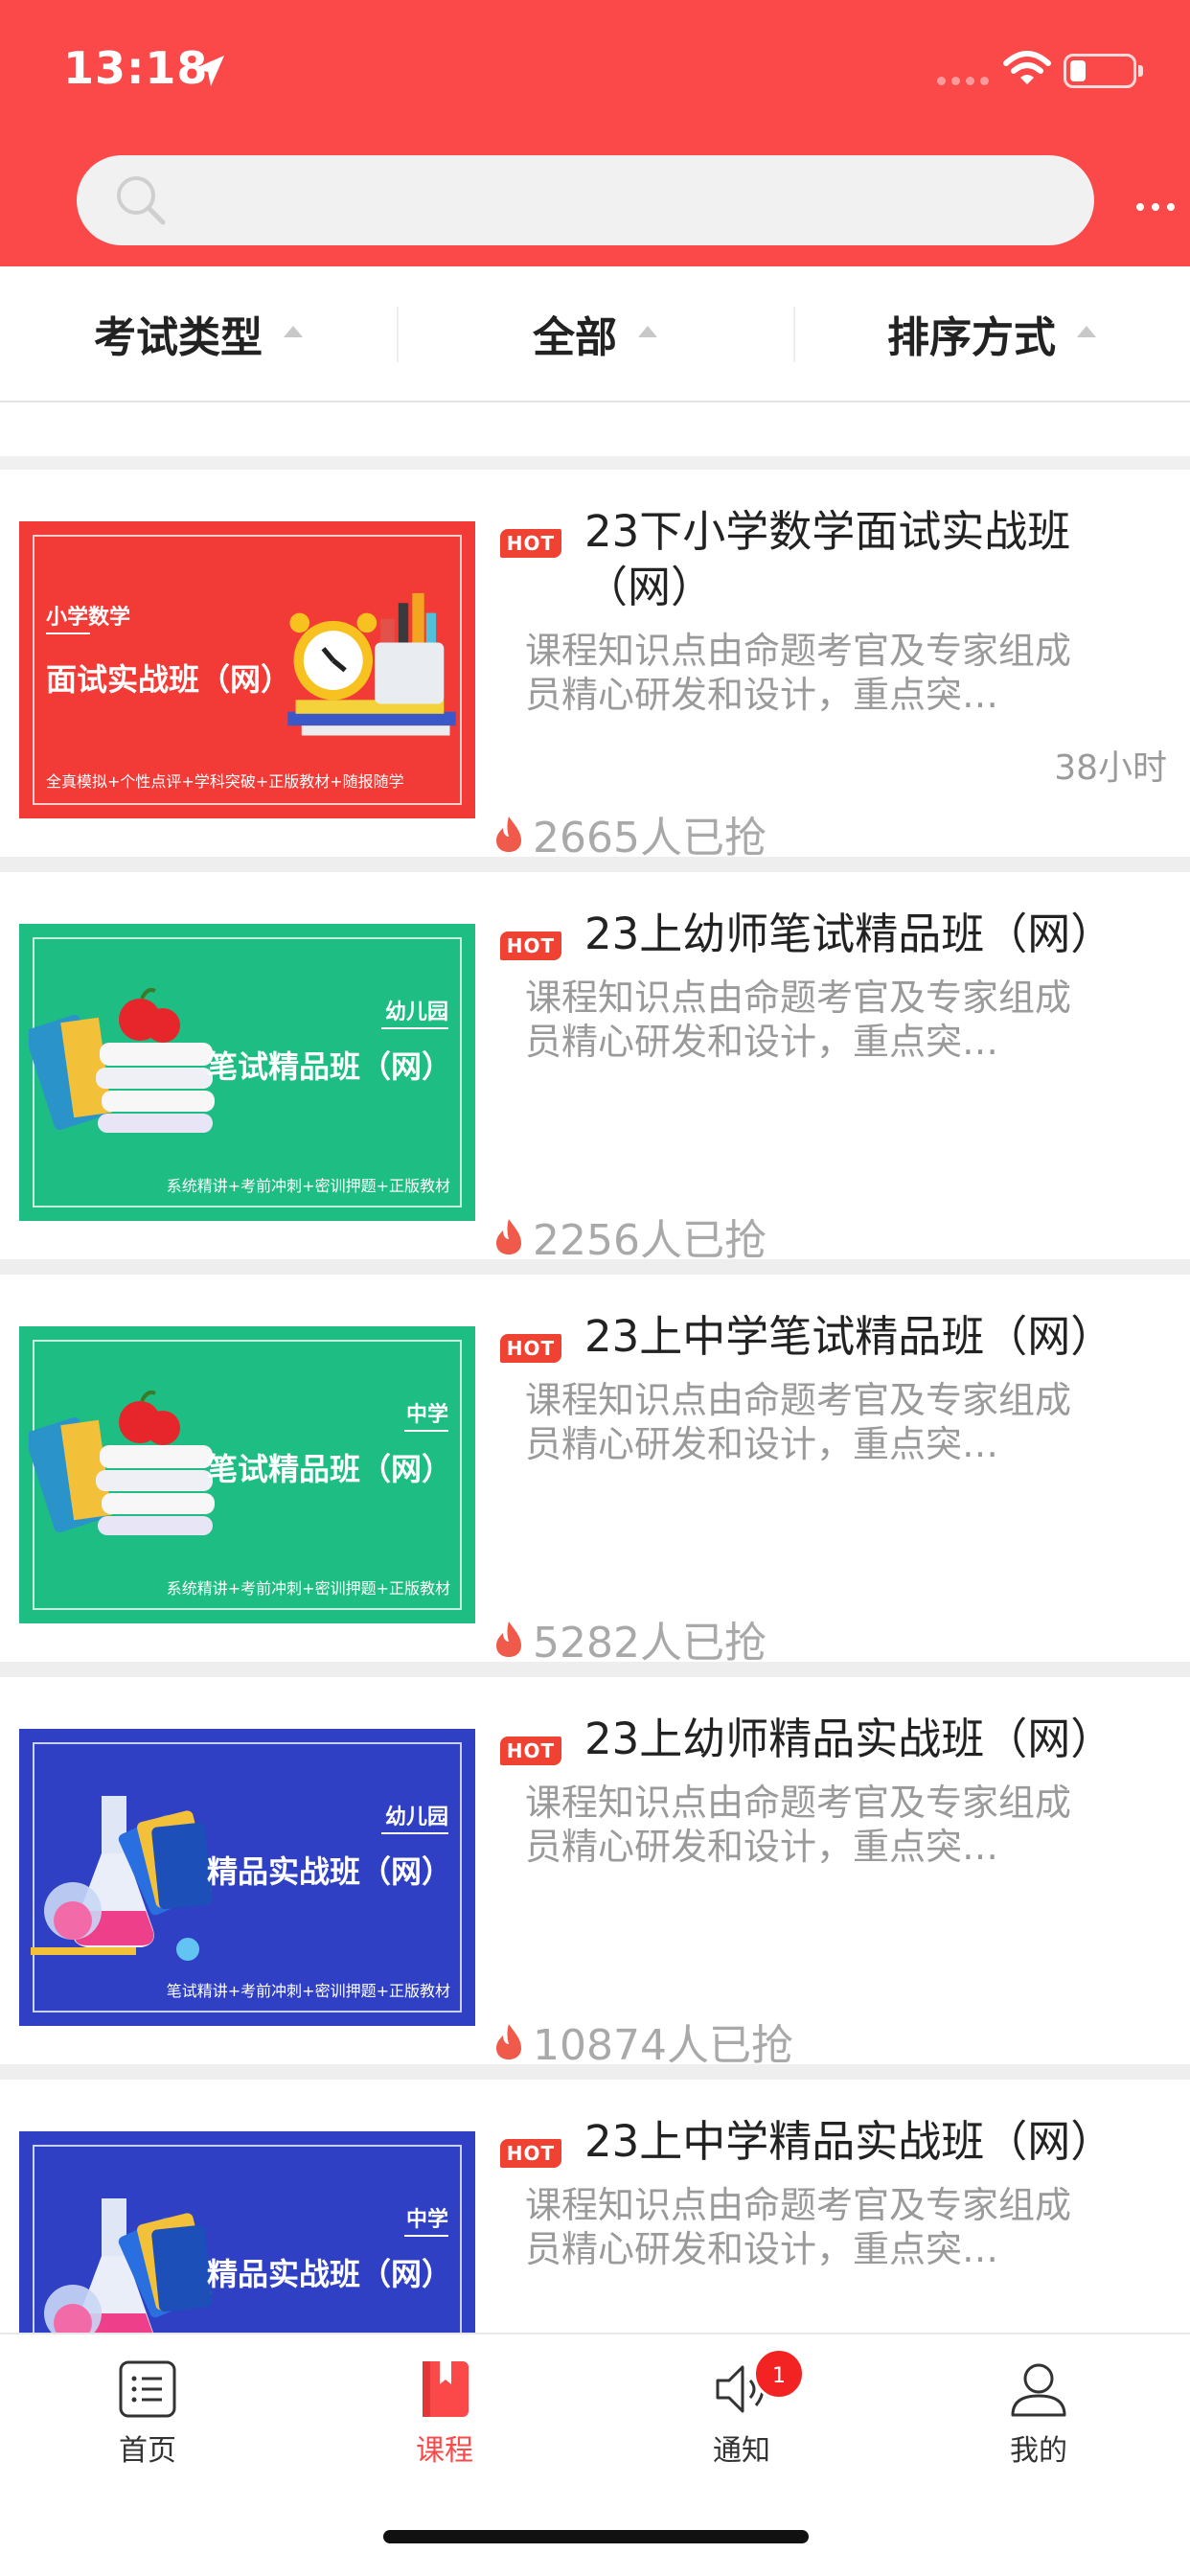 This screenshot has width=1190, height=2576. Describe the element at coordinates (596, 2536) in the screenshot. I see `home-indicator` at that location.